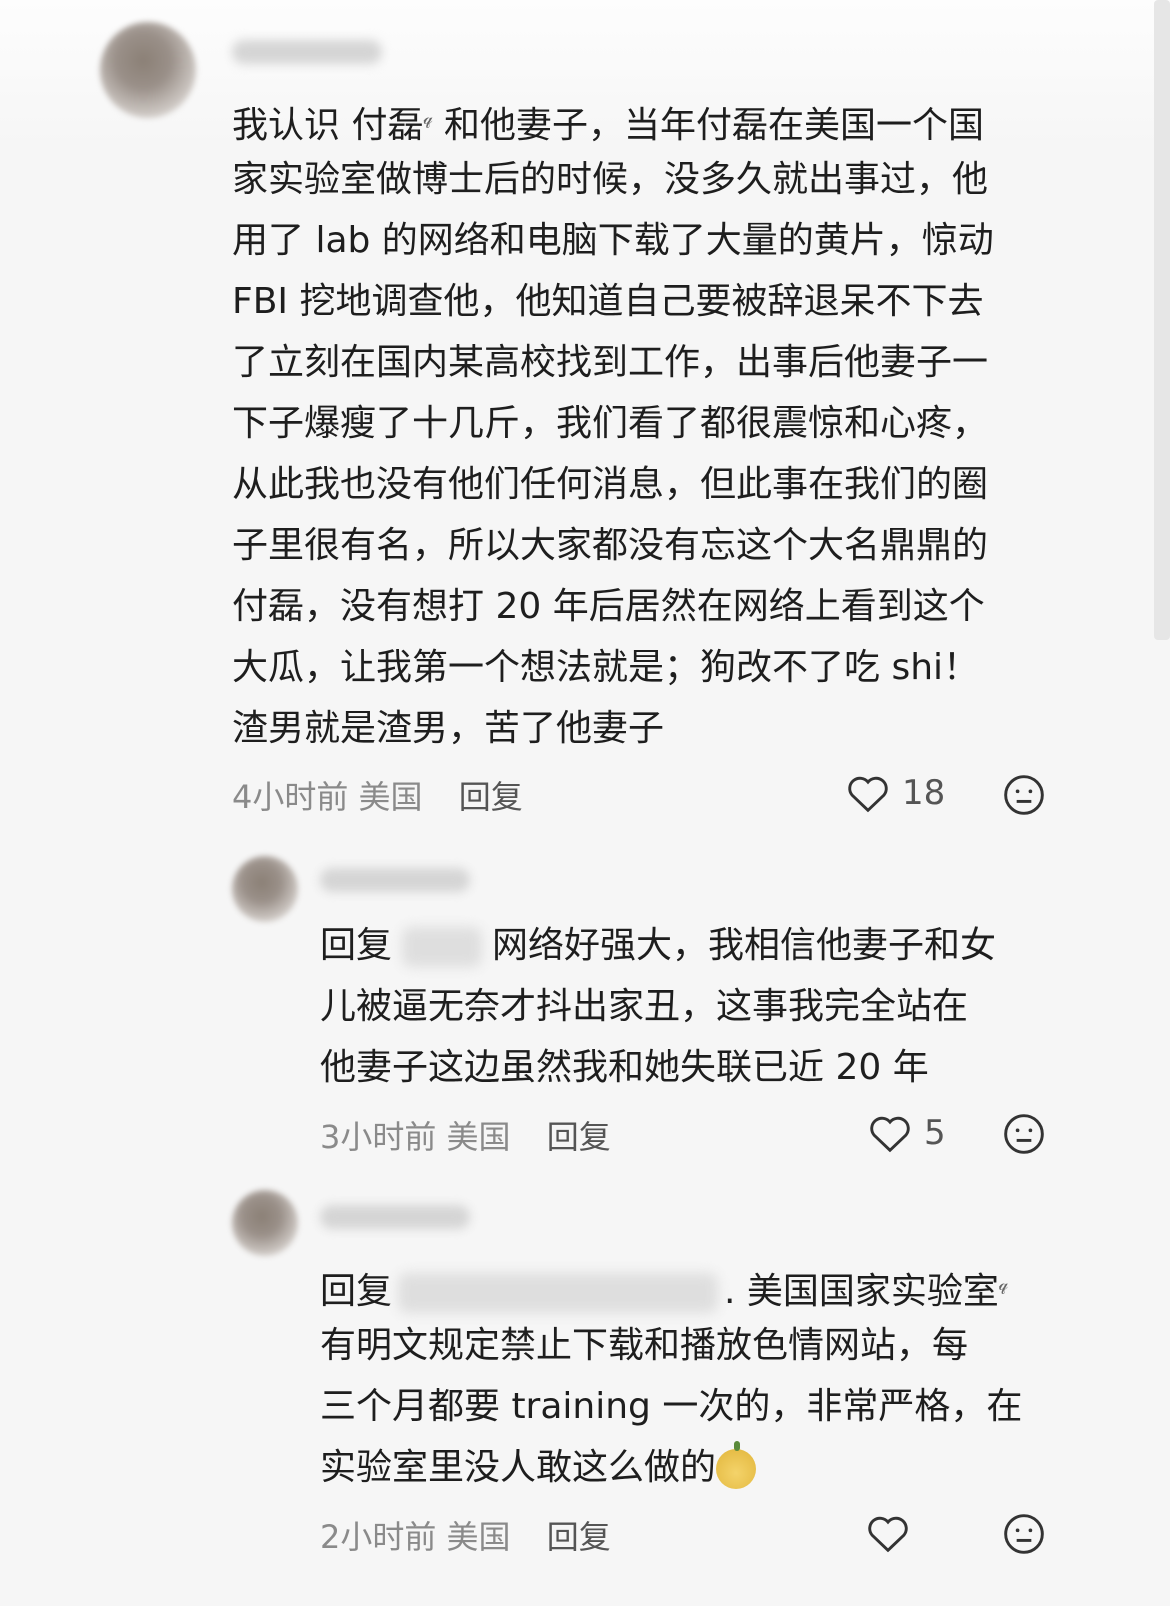  Describe the element at coordinates (290, 797) in the screenshot. I see `timestamp: 4小时前` at that location.